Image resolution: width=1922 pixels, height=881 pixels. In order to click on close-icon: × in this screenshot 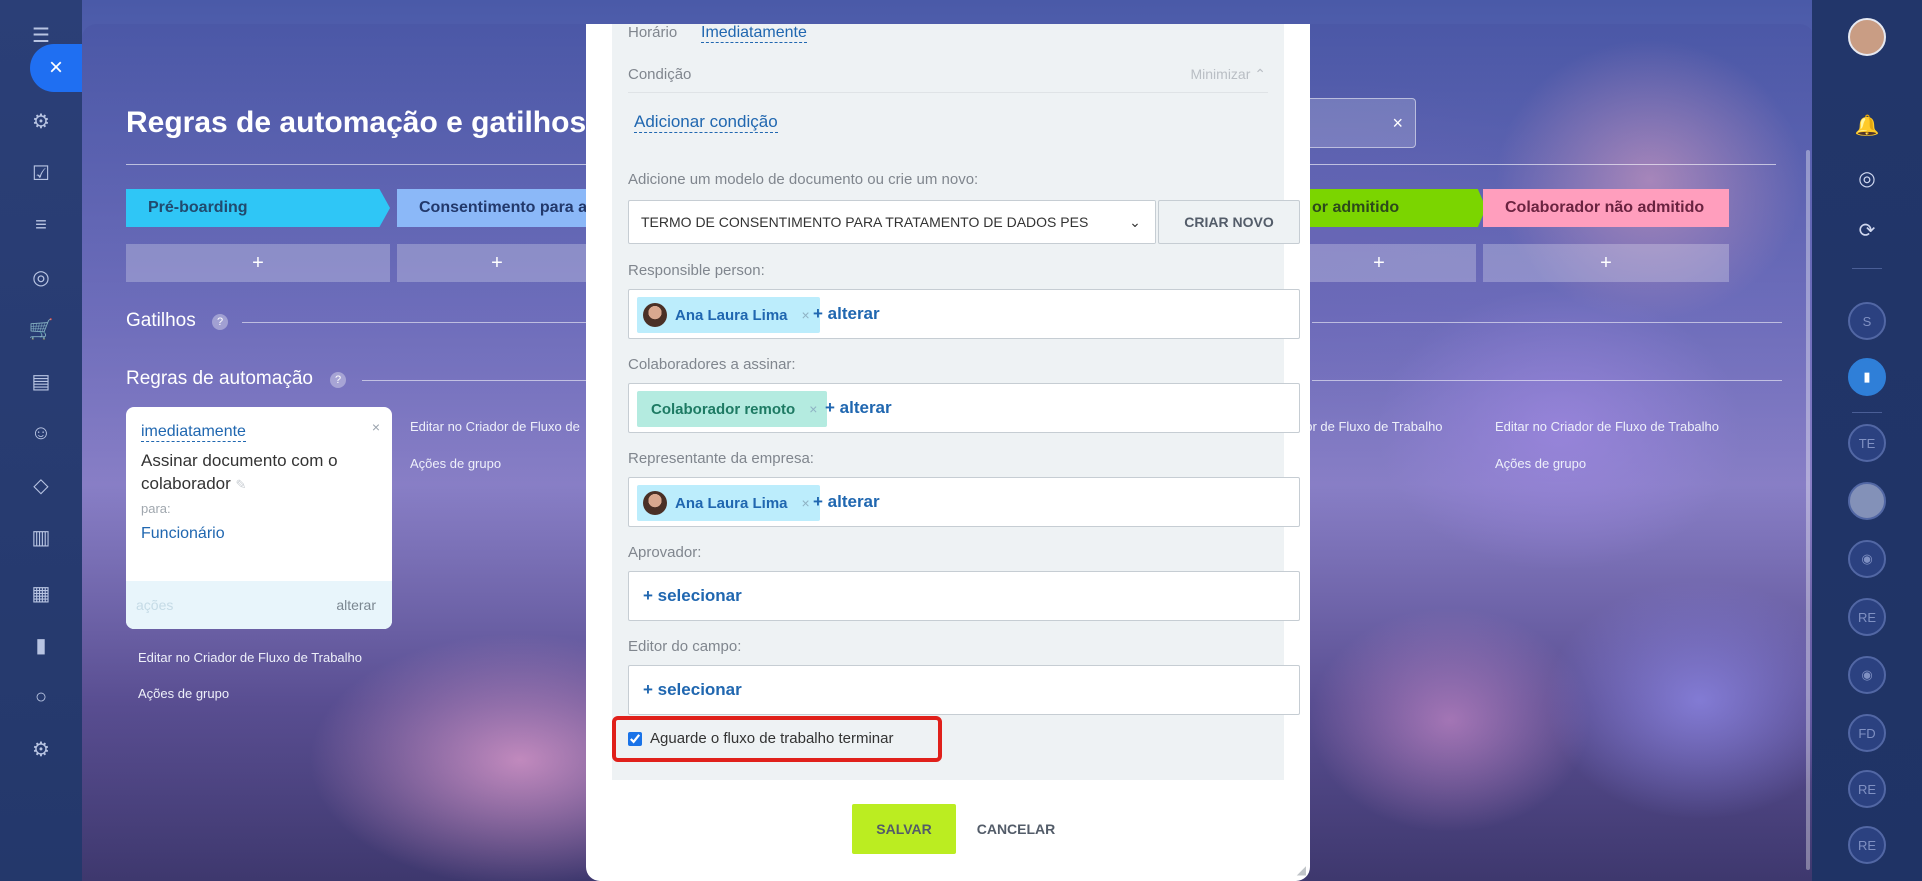, I will do `click(376, 427)`.